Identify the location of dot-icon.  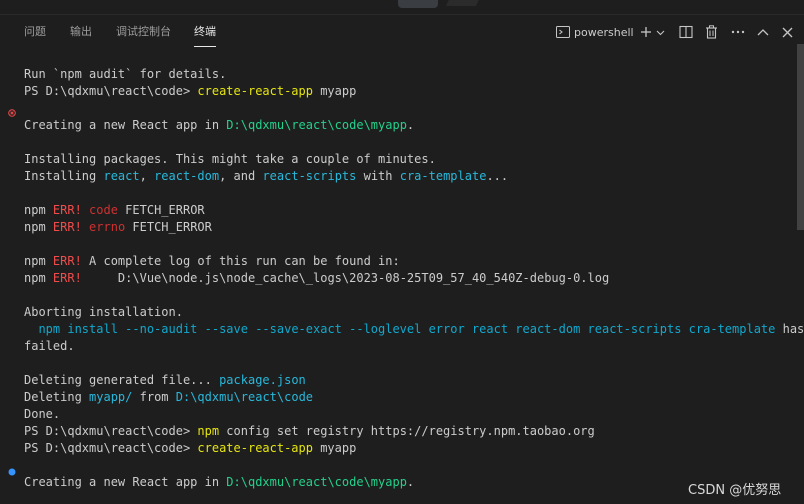
(12, 468).